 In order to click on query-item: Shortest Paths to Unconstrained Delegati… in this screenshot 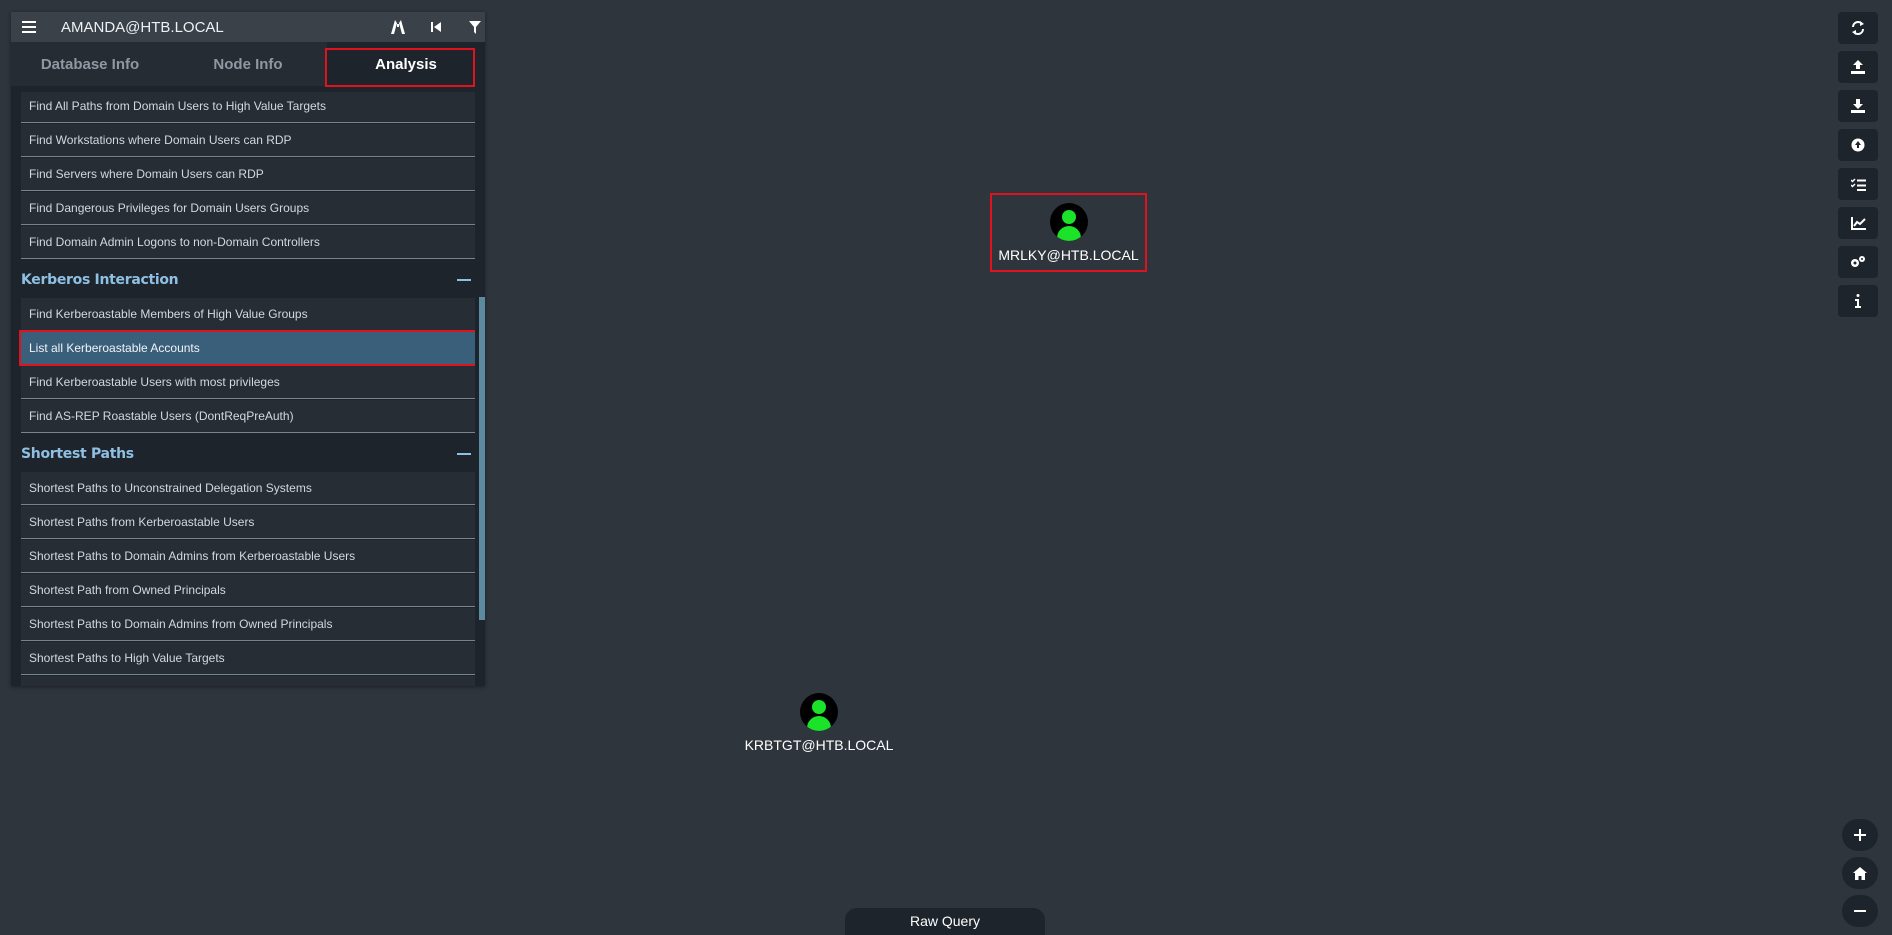, I will do `click(248, 488)`.